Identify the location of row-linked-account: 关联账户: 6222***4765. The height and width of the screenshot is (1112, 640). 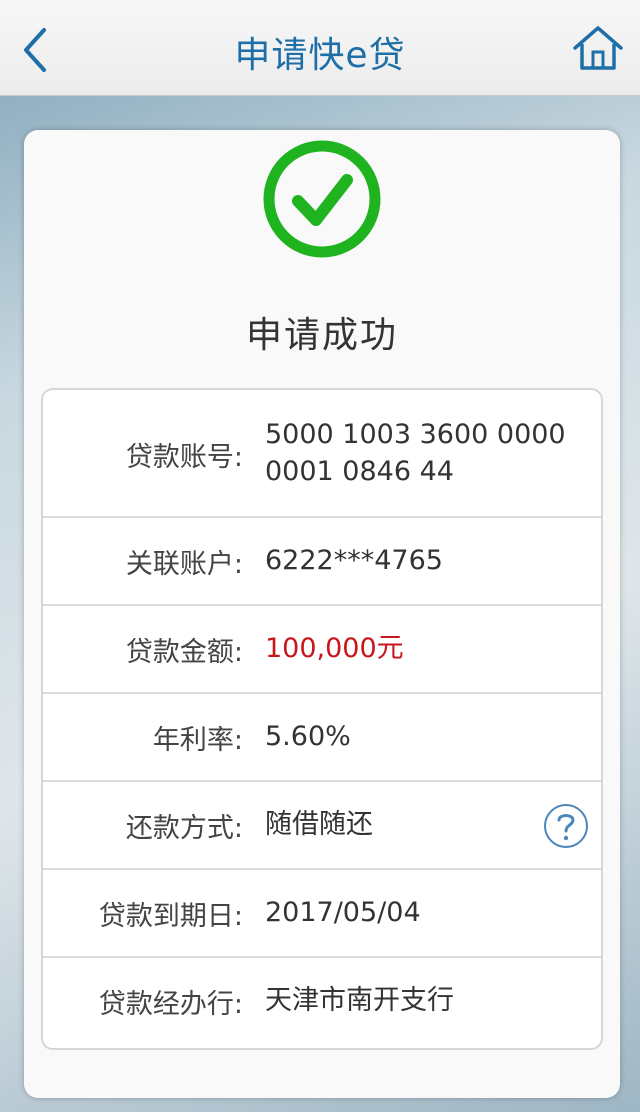
(322, 562).